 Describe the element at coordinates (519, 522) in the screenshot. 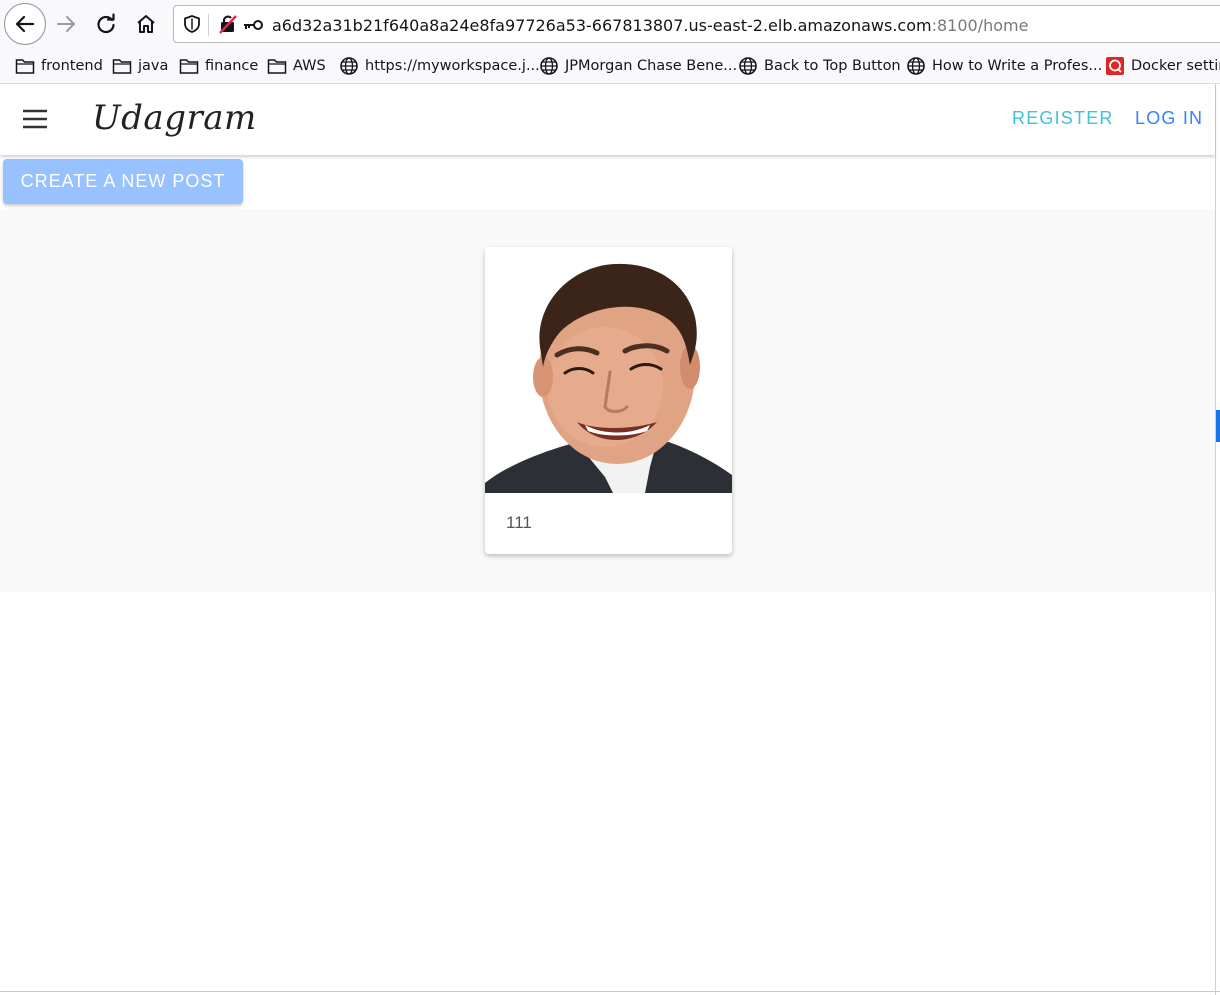

I see `post-caption: 111` at that location.